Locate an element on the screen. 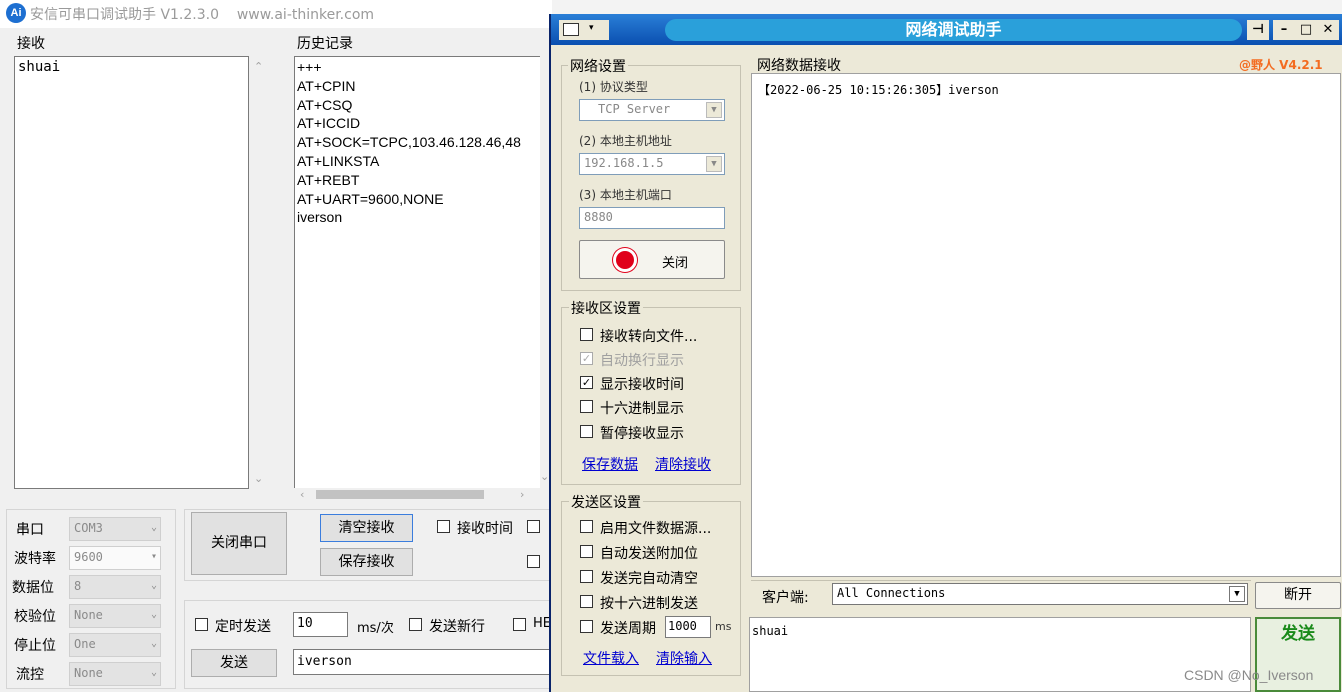 The height and width of the screenshot is (692, 1342). scroll-up-arrow: ⌃ is located at coordinates (258, 66).